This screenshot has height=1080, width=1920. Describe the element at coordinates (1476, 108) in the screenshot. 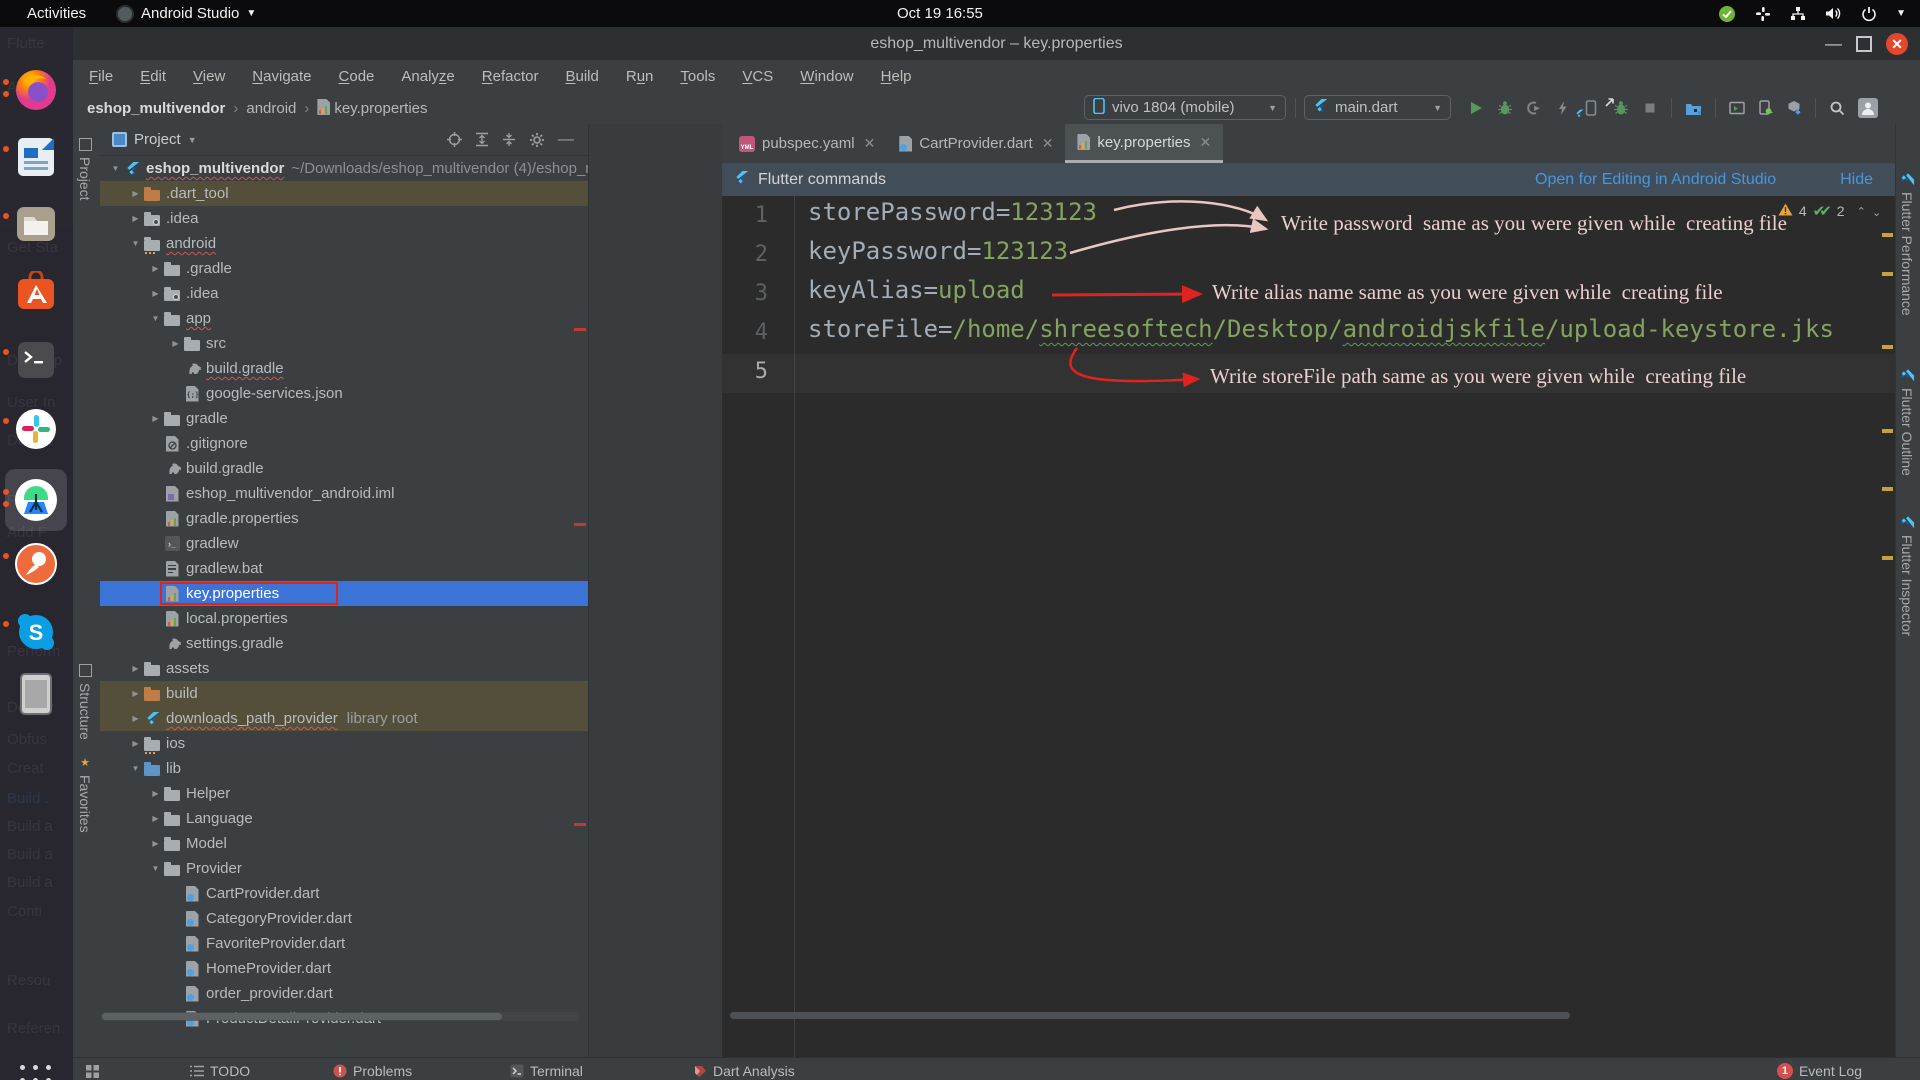

I see `run-icon` at that location.